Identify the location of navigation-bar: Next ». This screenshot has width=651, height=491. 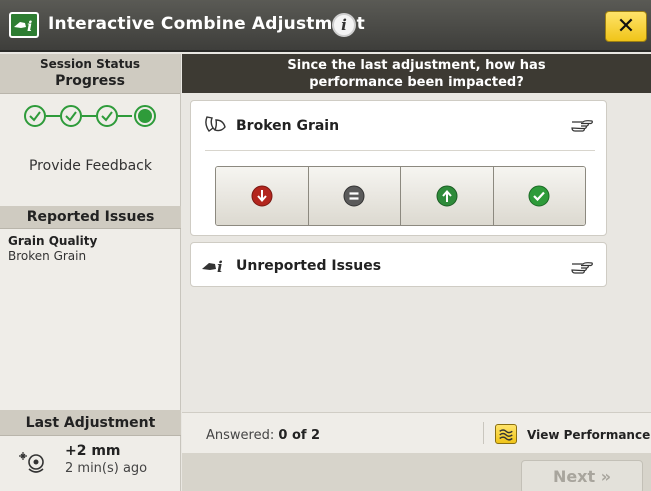
(416, 472).